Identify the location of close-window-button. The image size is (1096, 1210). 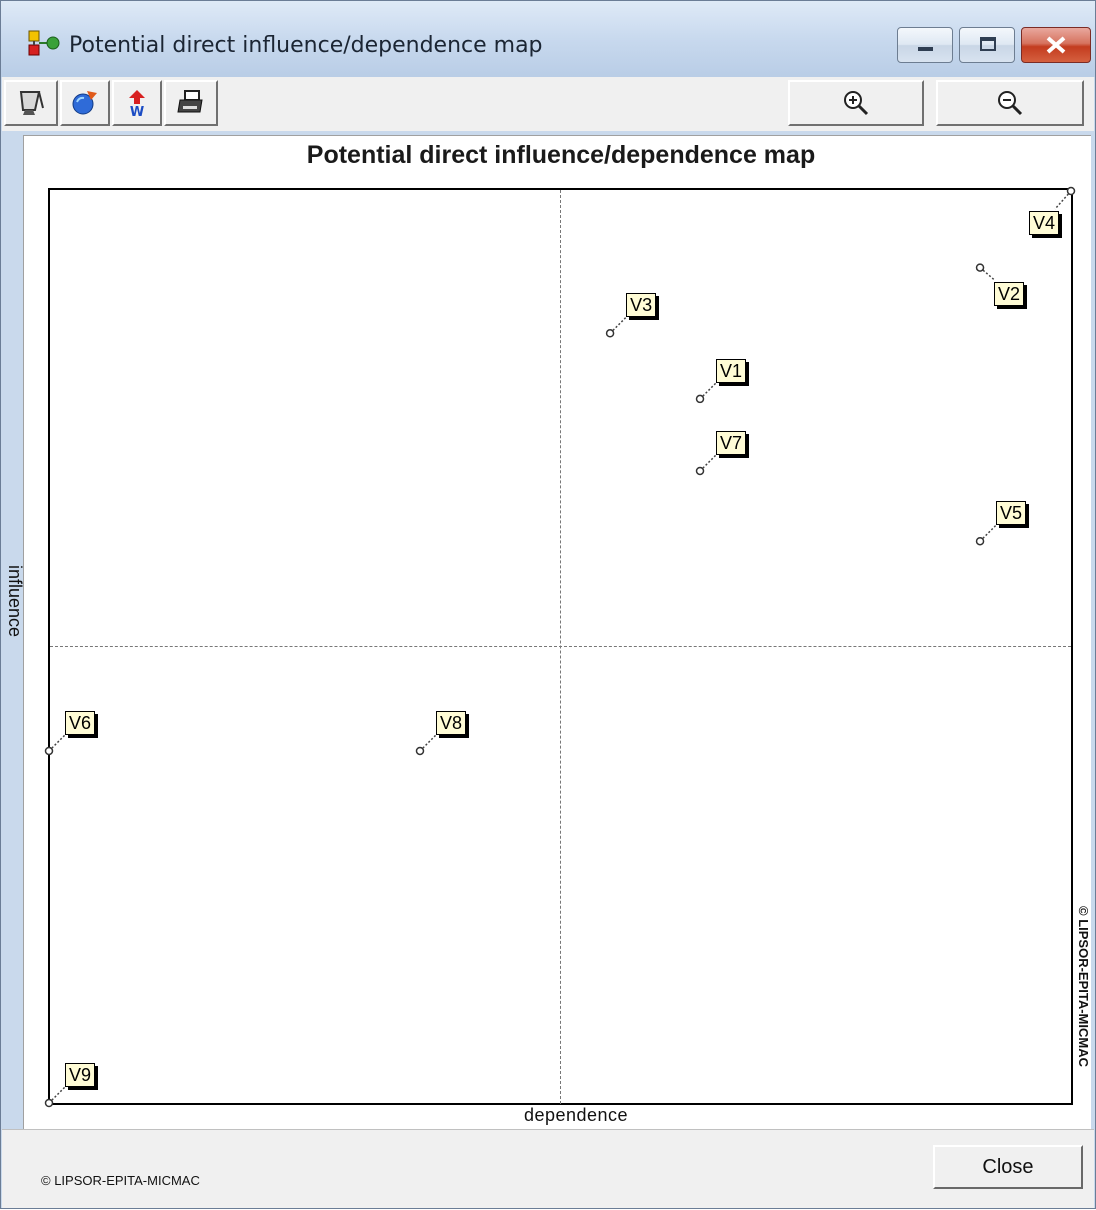
(1056, 45).